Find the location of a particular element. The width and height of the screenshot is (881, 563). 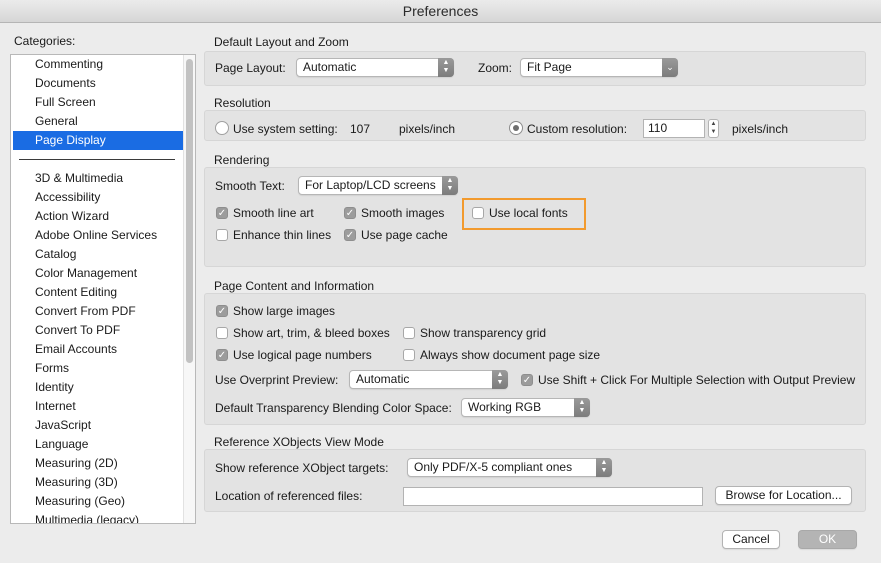

zoom-label: Zoom: is located at coordinates (495, 68).